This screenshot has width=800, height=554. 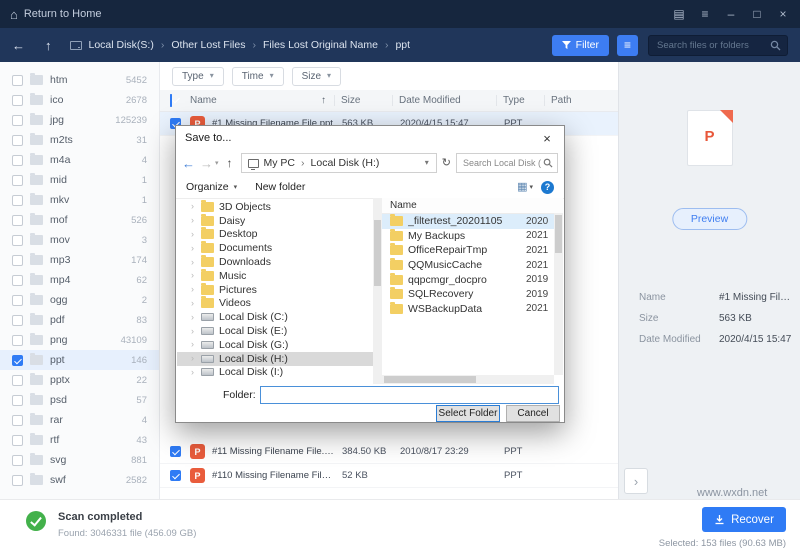 I want to click on file-type-item: swf 2582, so click(x=79, y=480).